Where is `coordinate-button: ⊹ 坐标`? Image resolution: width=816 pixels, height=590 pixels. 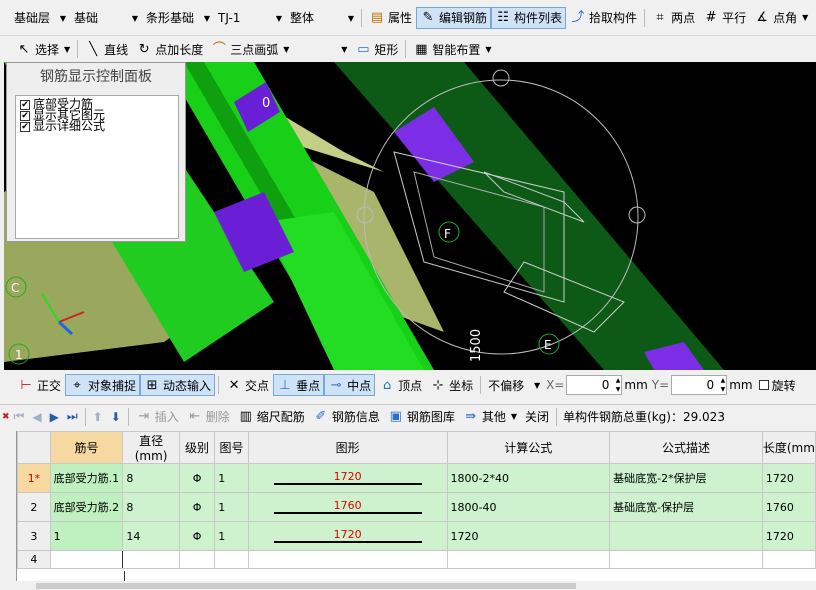
coordinate-button: ⊹ 坐标 is located at coordinates (451, 385).